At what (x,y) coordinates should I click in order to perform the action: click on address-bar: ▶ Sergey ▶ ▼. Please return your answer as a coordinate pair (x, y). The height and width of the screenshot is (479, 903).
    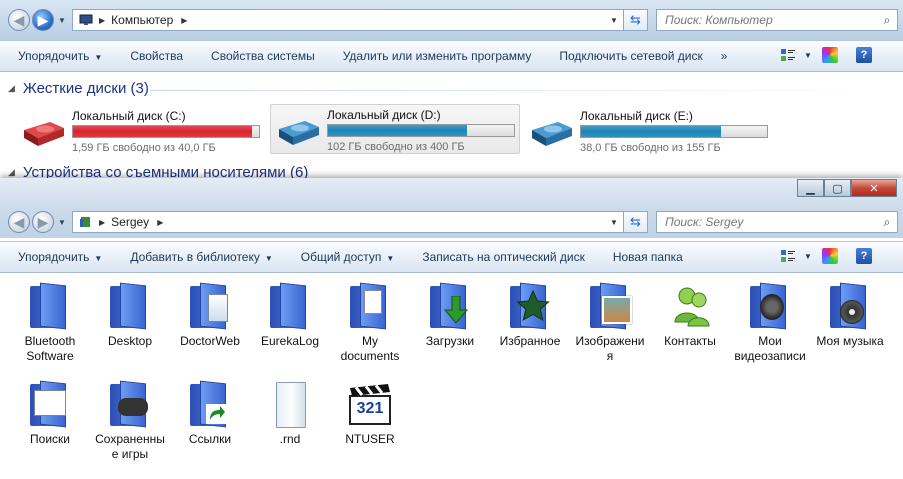
    Looking at the image, I should click on (348, 222).